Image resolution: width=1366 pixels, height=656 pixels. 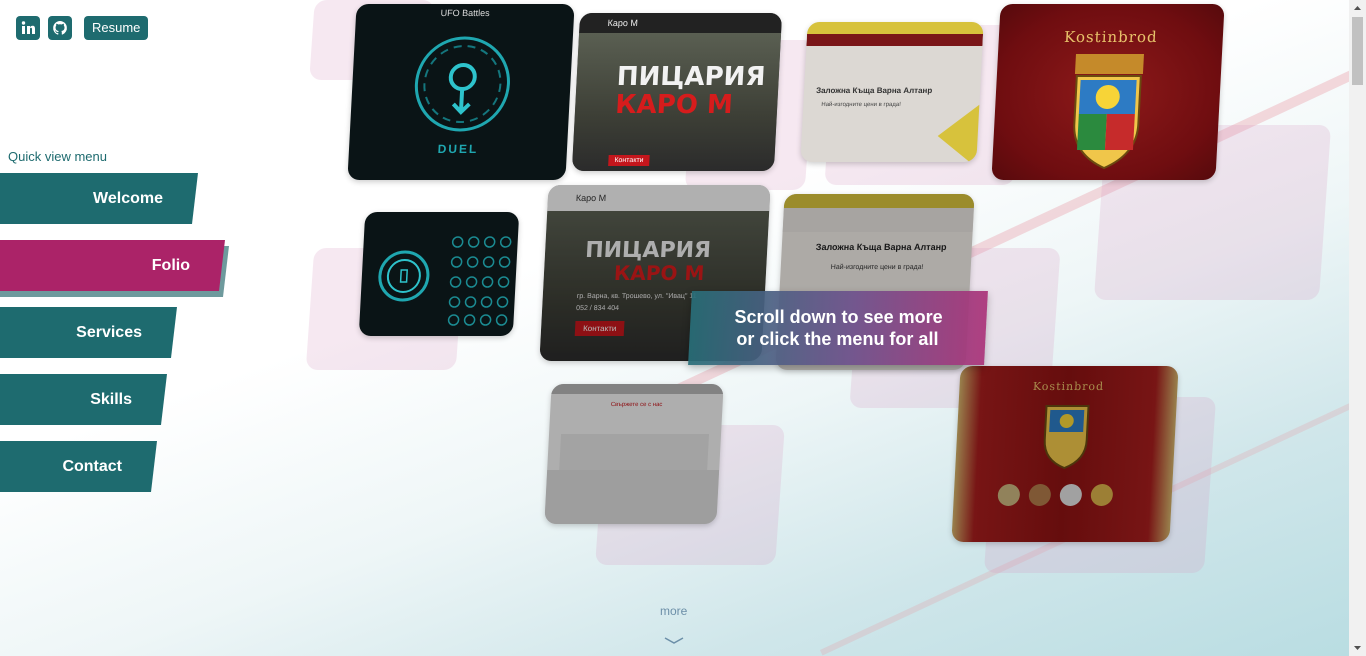 I want to click on menu-item-contact: Contact, so click(x=78, y=466).